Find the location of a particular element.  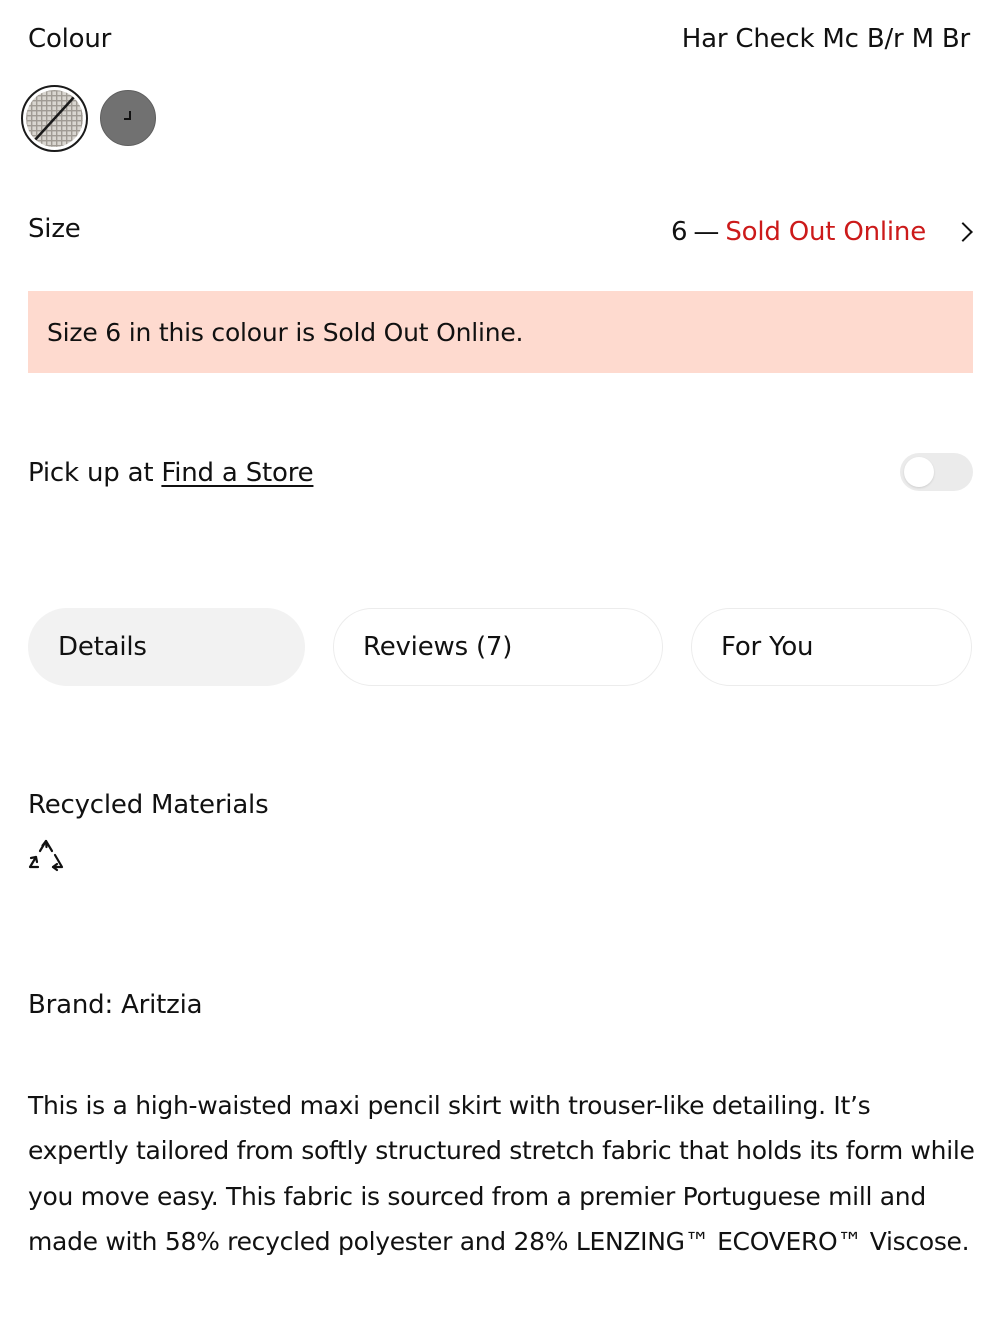

chevron-right-icon is located at coordinates (963, 232).